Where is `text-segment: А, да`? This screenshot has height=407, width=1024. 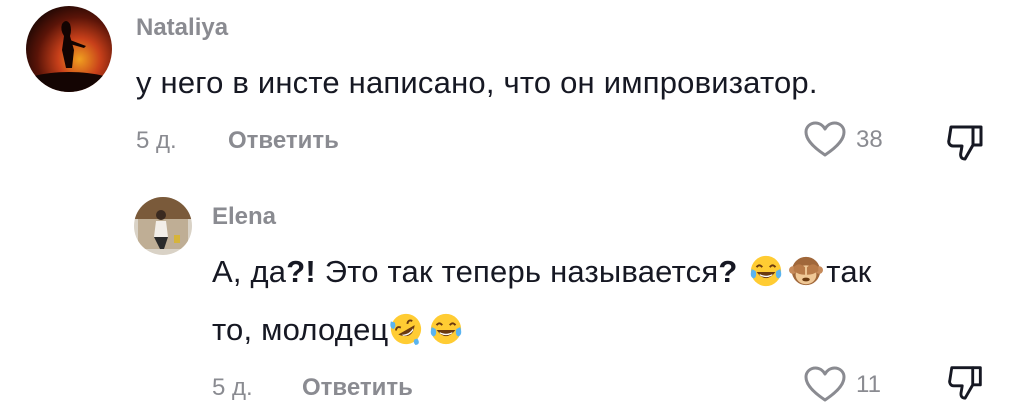 text-segment: А, да is located at coordinates (249, 271).